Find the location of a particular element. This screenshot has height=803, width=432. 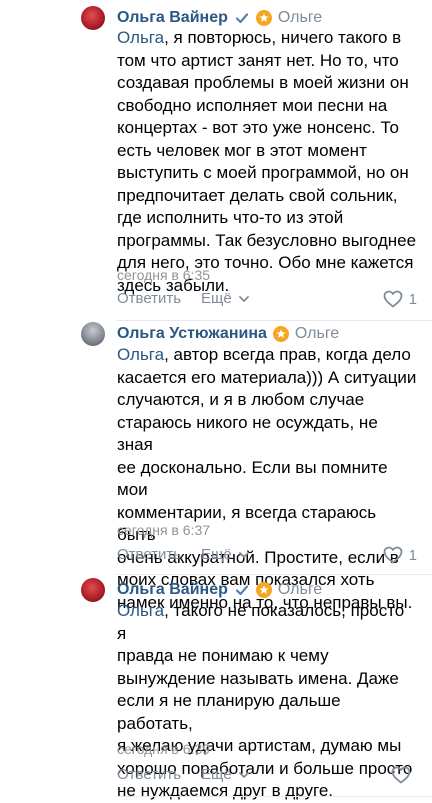

comment-timestamp: сегодня в 6:35 is located at coordinates (164, 275).